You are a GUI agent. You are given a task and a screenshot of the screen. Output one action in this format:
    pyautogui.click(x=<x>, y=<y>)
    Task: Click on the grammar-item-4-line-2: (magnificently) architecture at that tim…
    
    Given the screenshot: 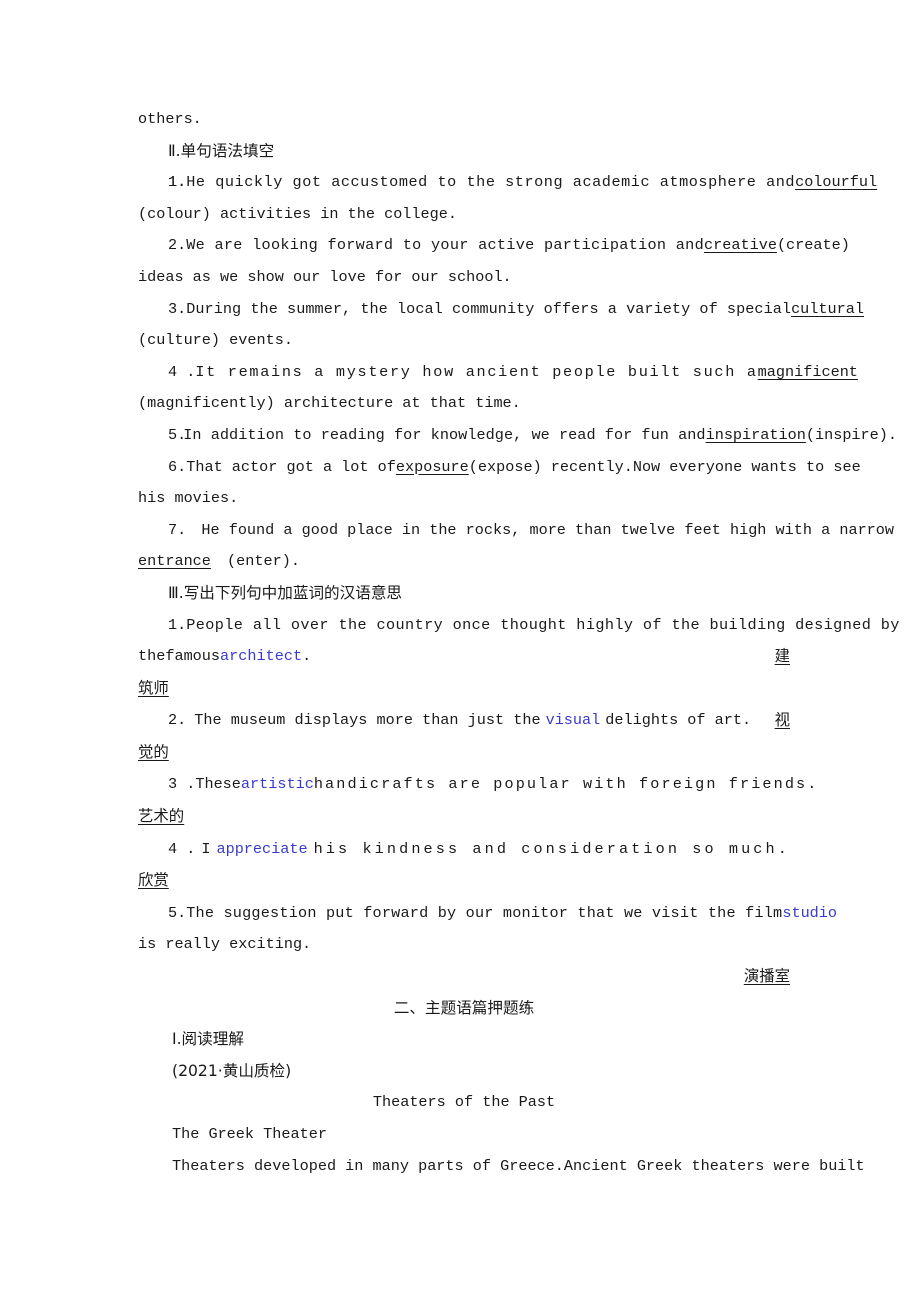 What is the action you would take?
    pyautogui.click(x=464, y=404)
    